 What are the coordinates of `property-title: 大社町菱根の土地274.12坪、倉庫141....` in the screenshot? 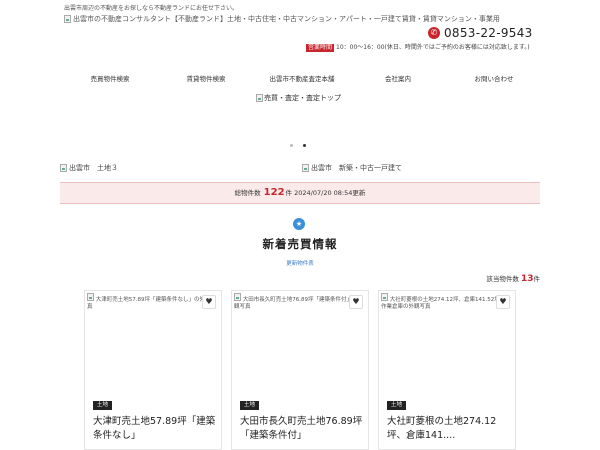 It's located at (449, 429).